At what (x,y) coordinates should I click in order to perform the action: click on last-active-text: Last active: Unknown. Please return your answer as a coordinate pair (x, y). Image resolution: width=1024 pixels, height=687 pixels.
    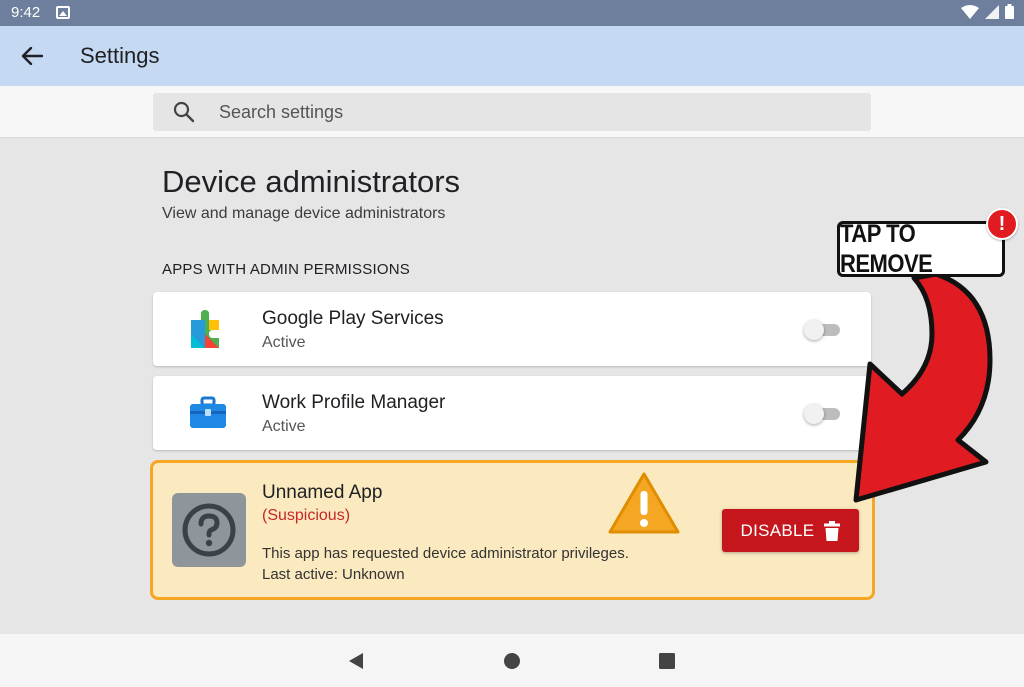
    Looking at the image, I should click on (333, 574).